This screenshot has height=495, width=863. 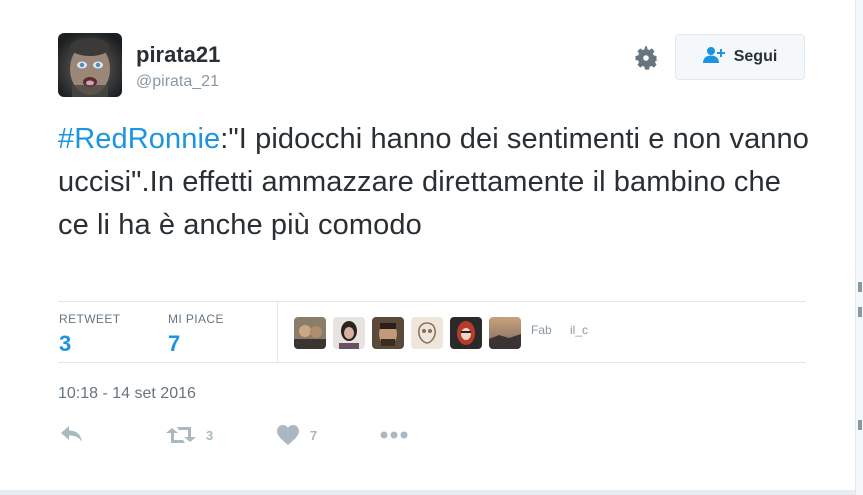 I want to click on stats-bottom-divider, so click(x=432, y=362).